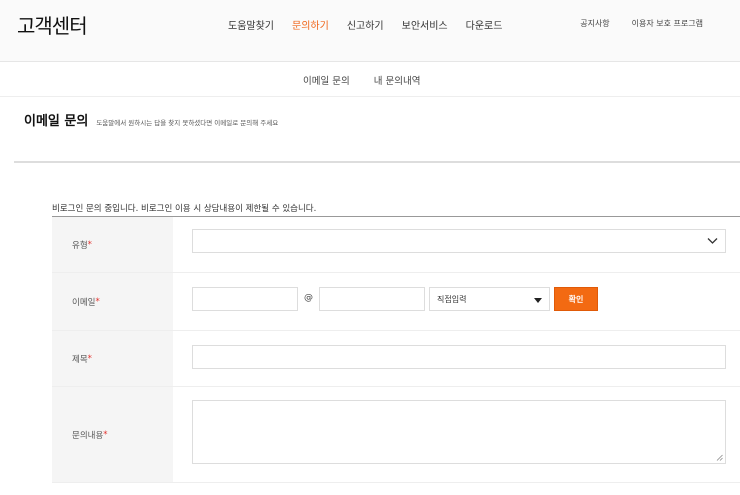 This screenshot has height=495, width=740. Describe the element at coordinates (372, 299) in the screenshot. I see `email-domain-input` at that location.